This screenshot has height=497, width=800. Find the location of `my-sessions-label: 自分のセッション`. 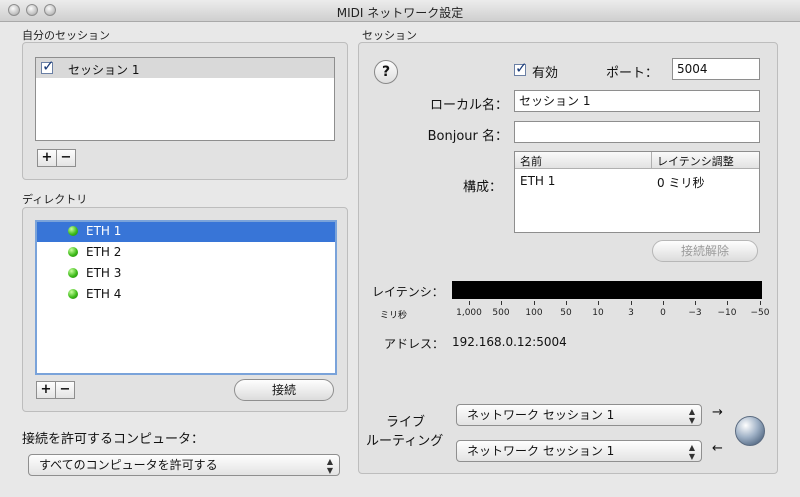

my-sessions-label: 自分のセッション is located at coordinates (66, 35).